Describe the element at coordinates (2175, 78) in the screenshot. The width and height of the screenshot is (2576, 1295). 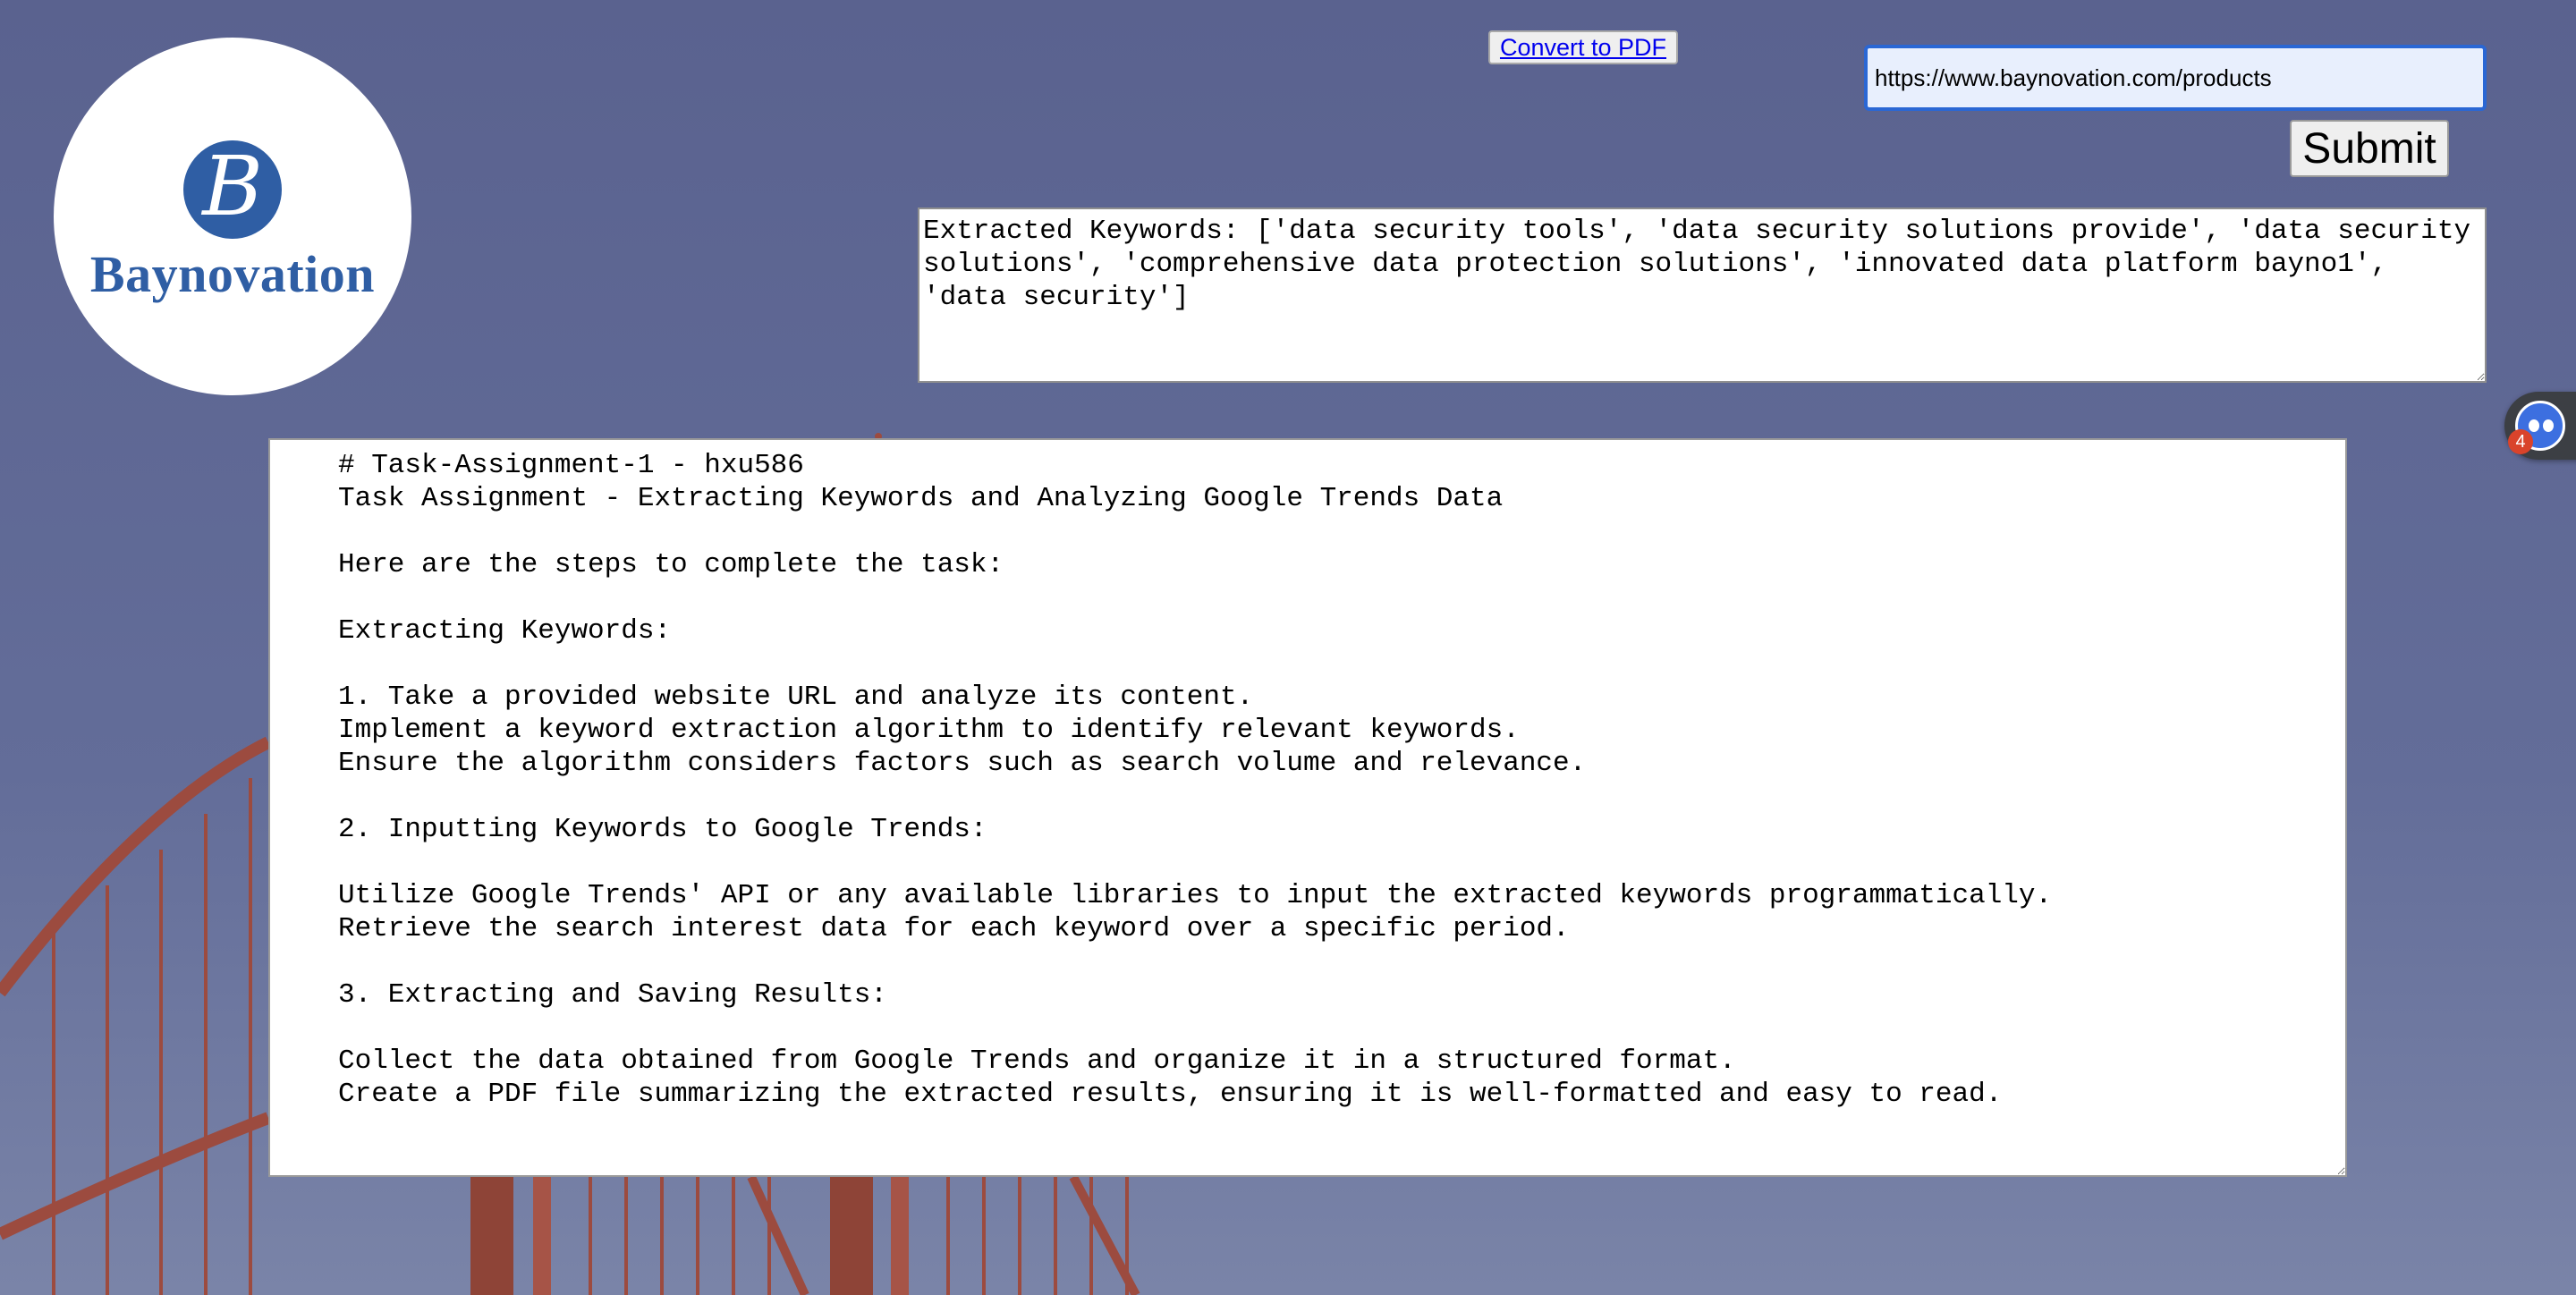
I see `url-input` at that location.